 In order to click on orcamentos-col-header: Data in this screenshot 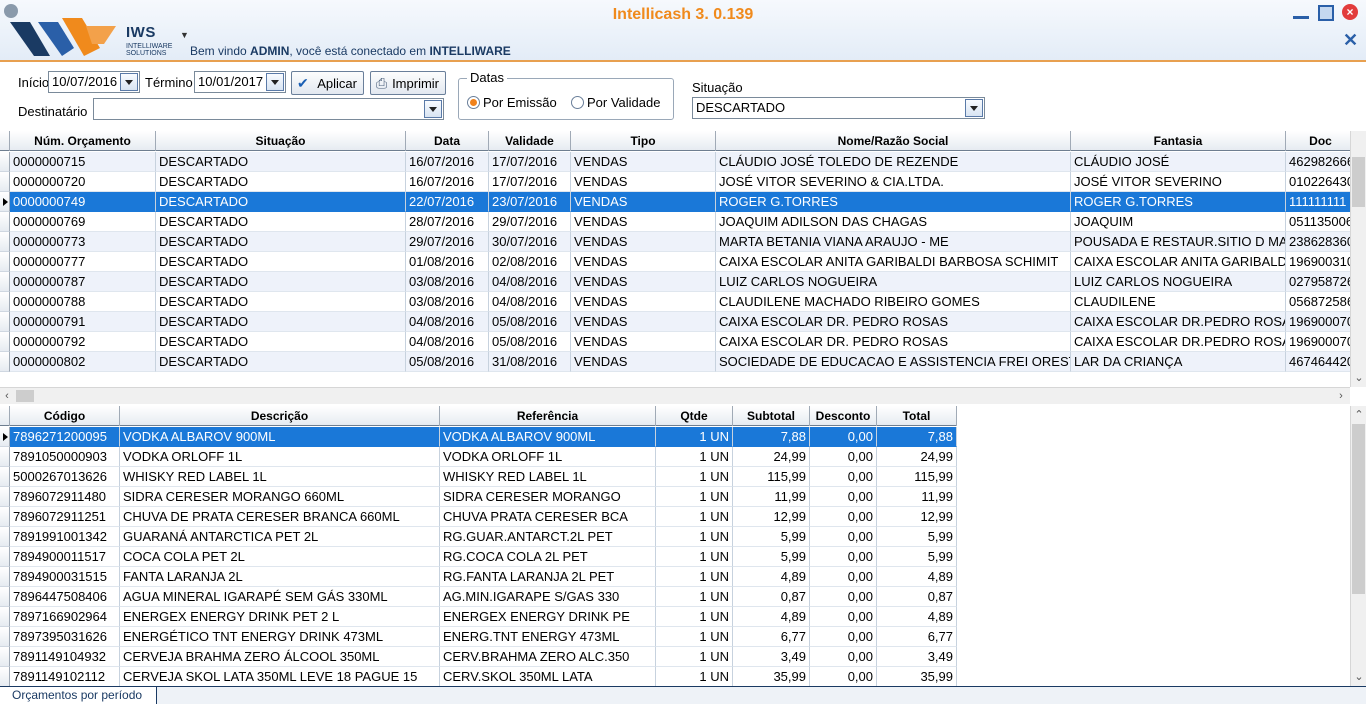, I will do `click(447, 141)`.